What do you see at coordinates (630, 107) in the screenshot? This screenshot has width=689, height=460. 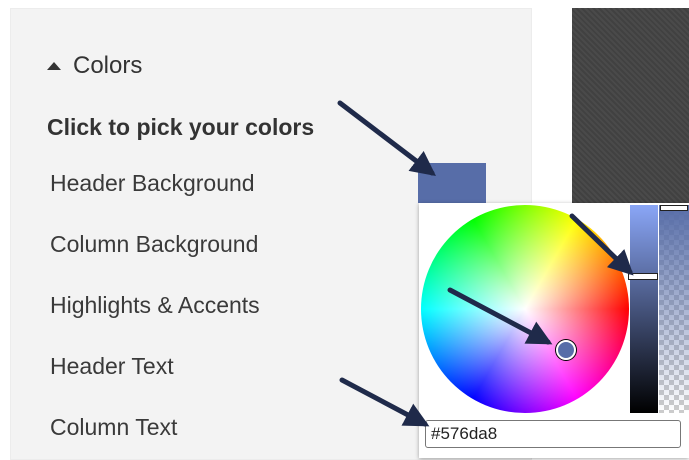 I see `theme-preview` at bounding box center [630, 107].